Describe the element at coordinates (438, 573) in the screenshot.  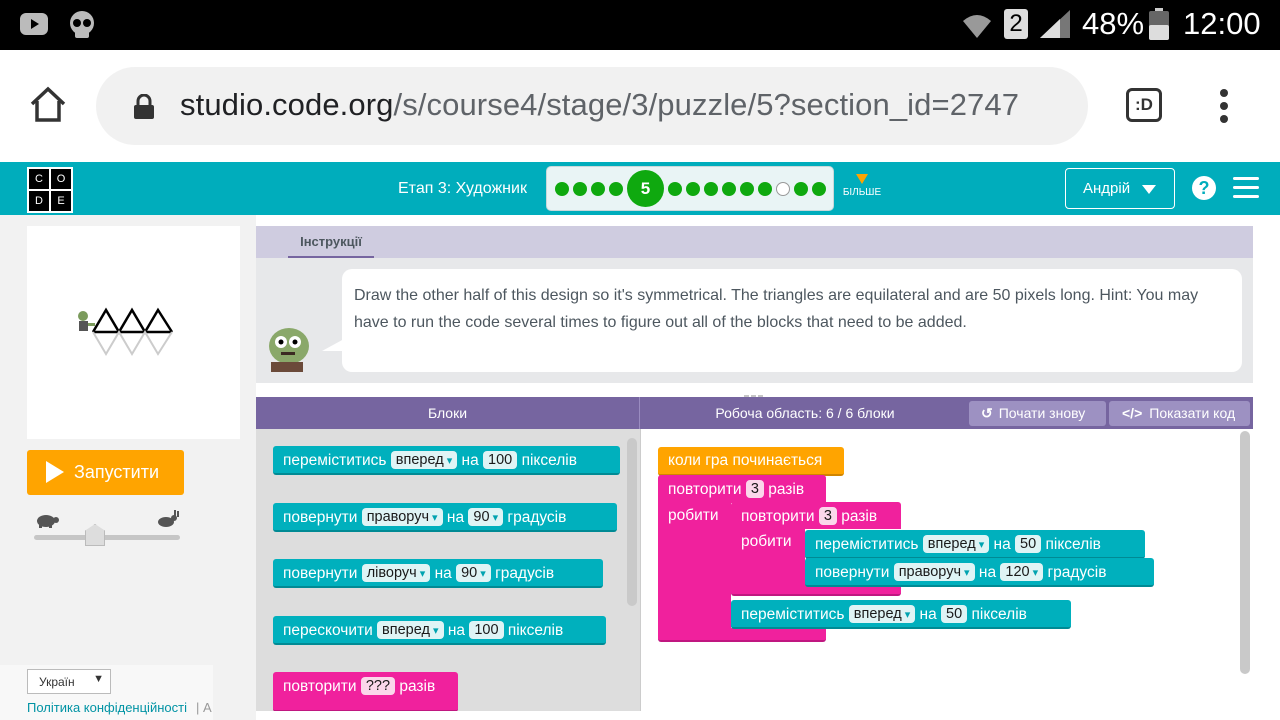
I see `toolbox-block-turn-left: повернути ліворуч на 90 градусів` at that location.